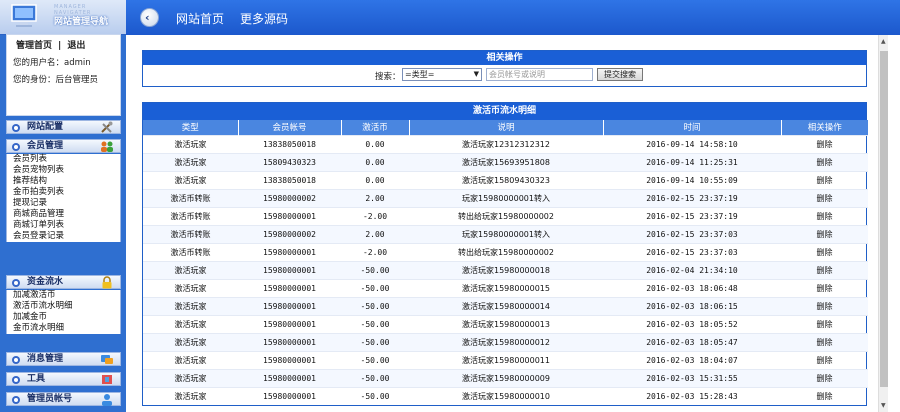 The height and width of the screenshot is (412, 900). Describe the element at coordinates (76, 46) in the screenshot. I see `logout-link: 退出` at that location.